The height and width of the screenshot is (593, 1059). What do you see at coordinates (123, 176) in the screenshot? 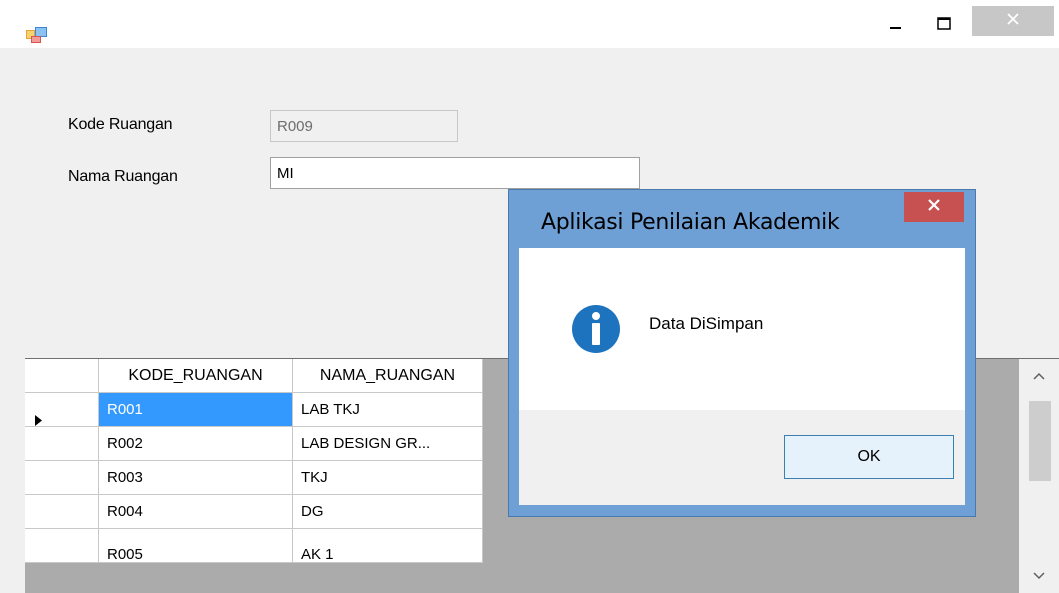
I see `nama-ruangan-label: Nama Ruangan` at bounding box center [123, 176].